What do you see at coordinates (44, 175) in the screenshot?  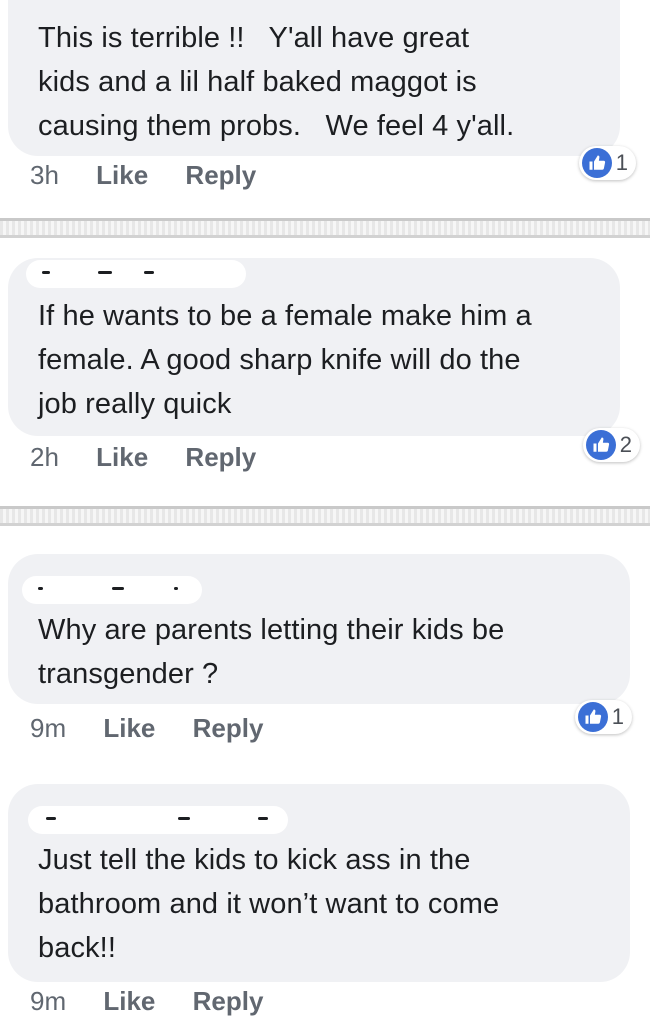 I see `comment-timestamp: 3h` at bounding box center [44, 175].